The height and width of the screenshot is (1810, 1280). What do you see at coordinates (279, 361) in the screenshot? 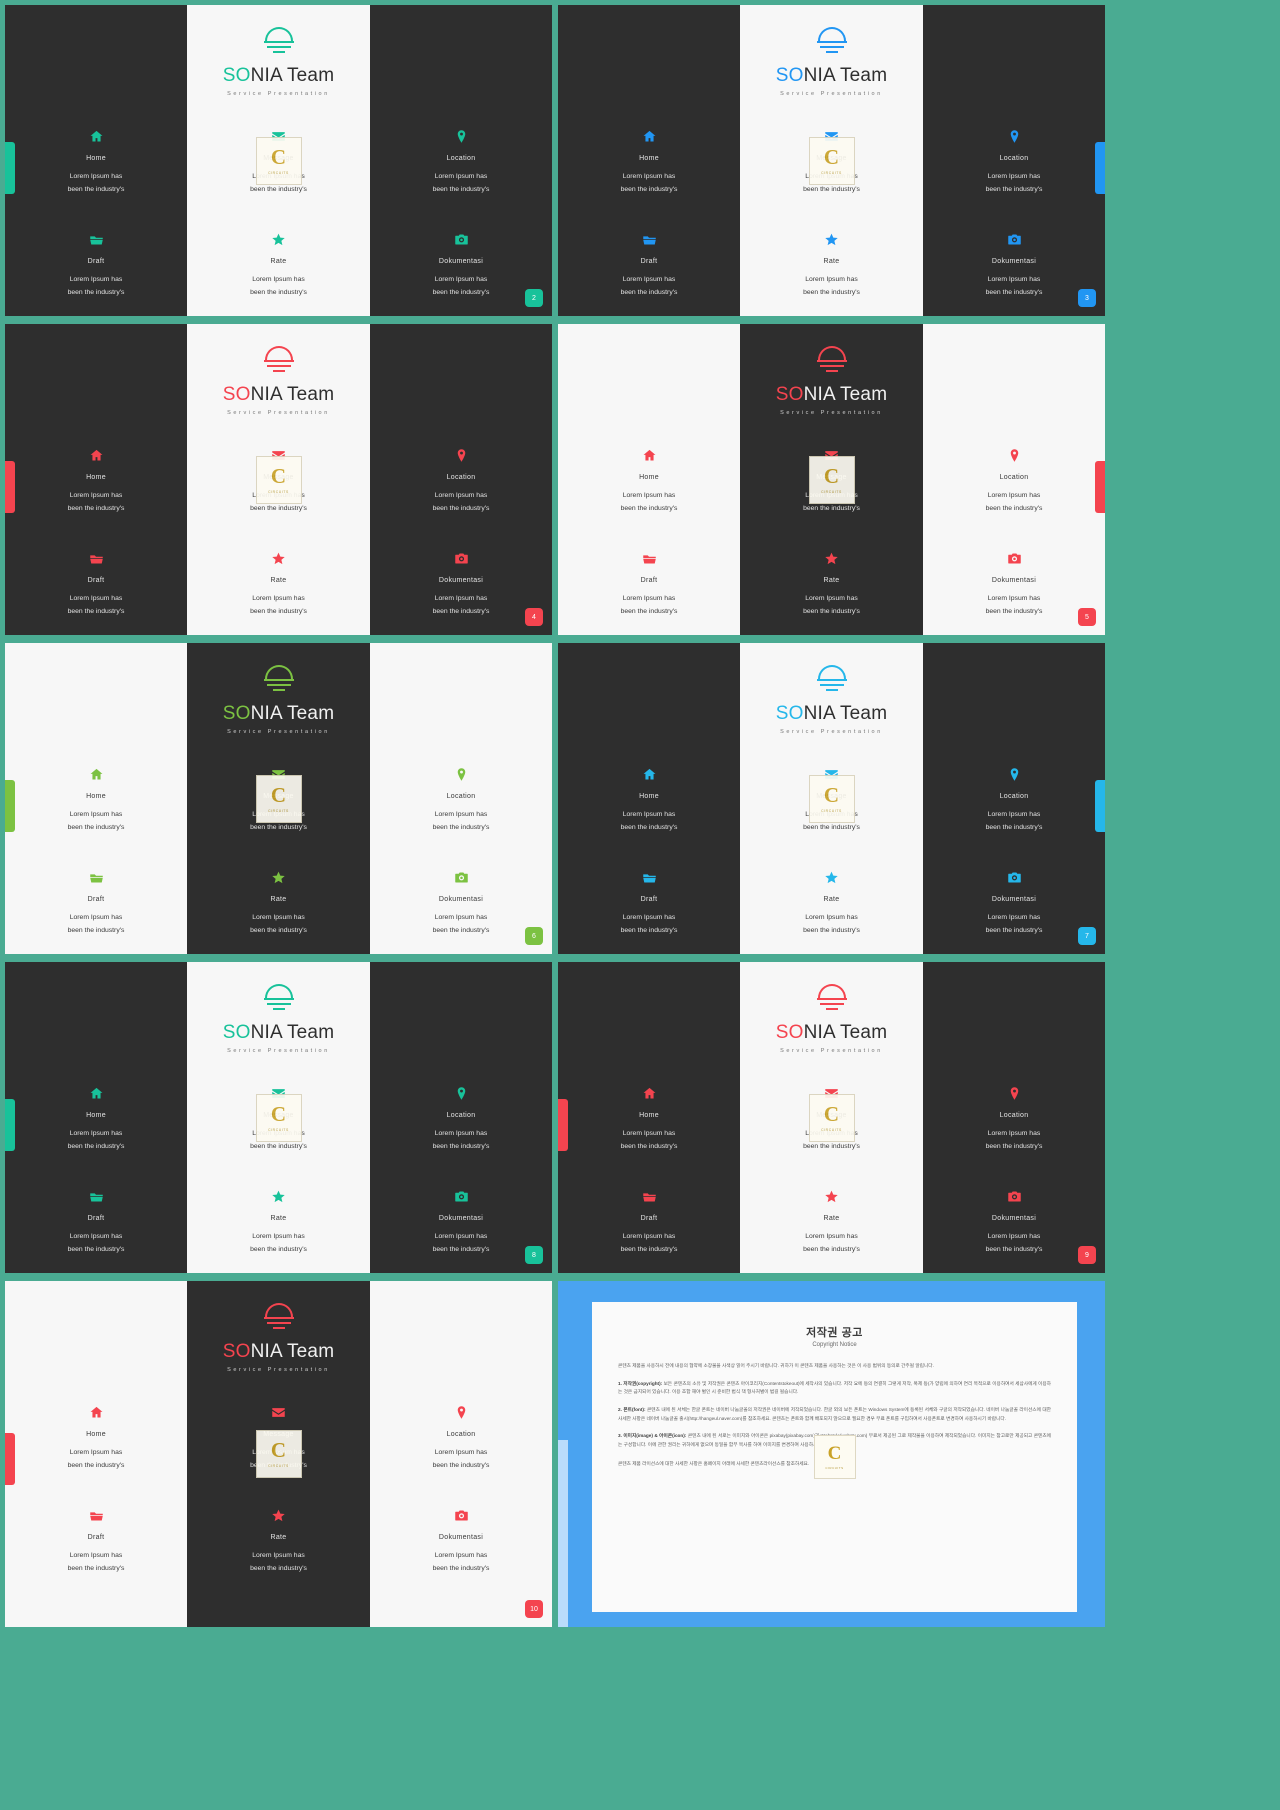
I see `dome-sunset-logo-icon` at bounding box center [279, 361].